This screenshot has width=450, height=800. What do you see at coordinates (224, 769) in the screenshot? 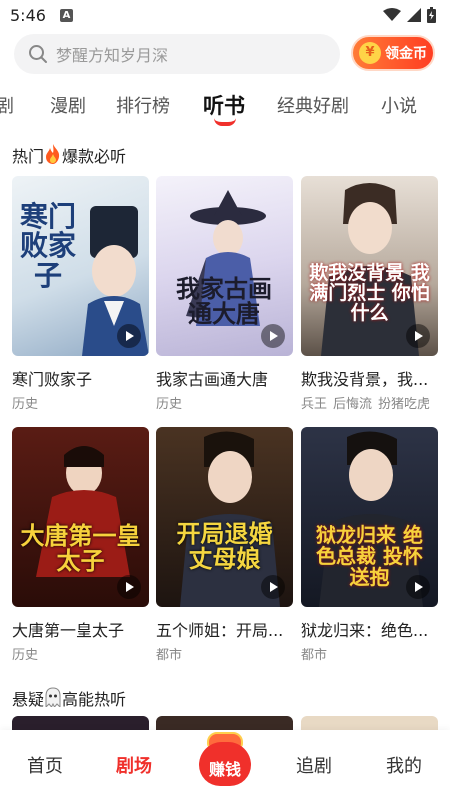
I see `nav-earn-label: 赚钱` at bounding box center [224, 769].